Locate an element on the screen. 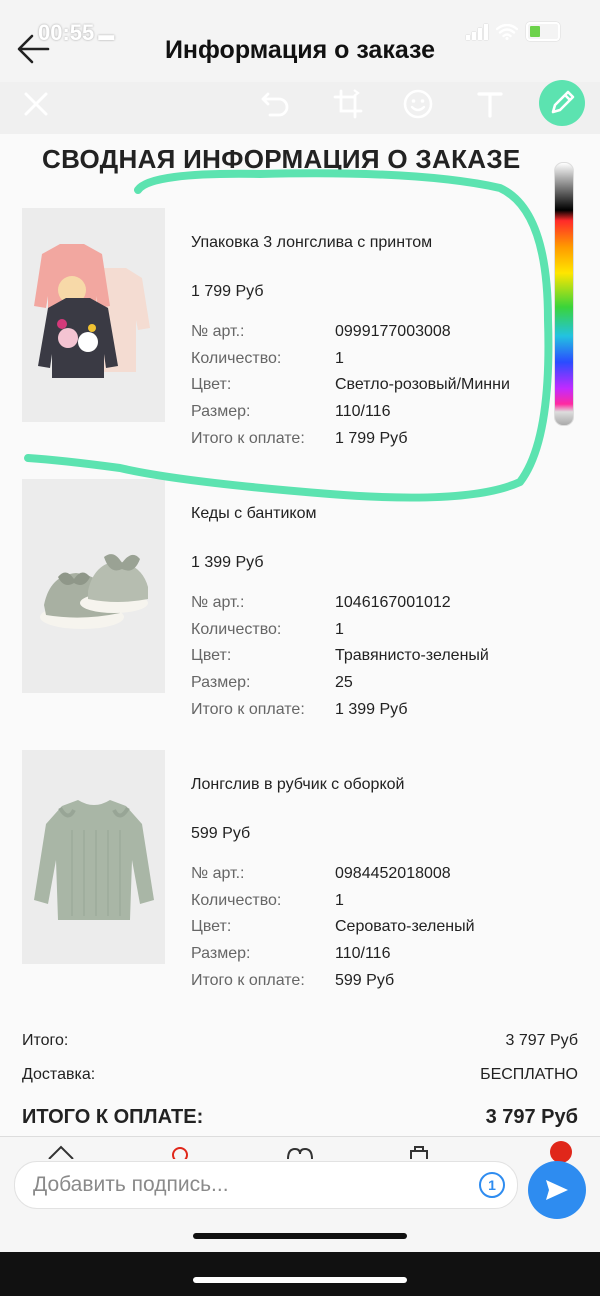  caption-field: 1 is located at coordinates (266, 1185).